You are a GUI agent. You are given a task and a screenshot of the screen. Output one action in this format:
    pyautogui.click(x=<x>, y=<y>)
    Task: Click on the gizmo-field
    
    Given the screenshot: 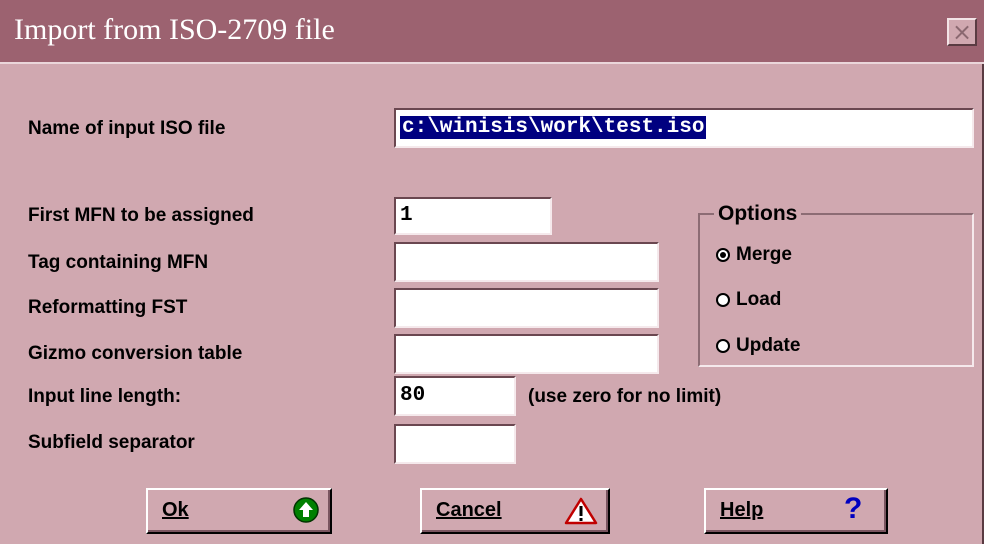 What is the action you would take?
    pyautogui.click(x=526, y=354)
    